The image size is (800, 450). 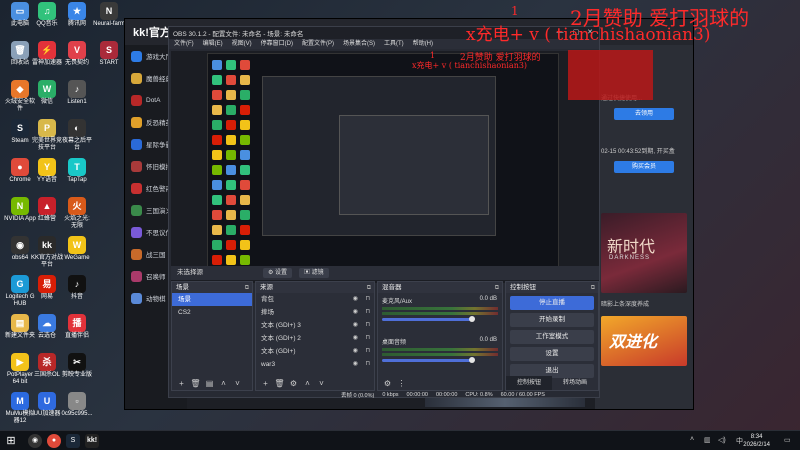 I want to click on source-list-item: 文本 (GDI+) ◉ ⊓, so click(x=315, y=351).